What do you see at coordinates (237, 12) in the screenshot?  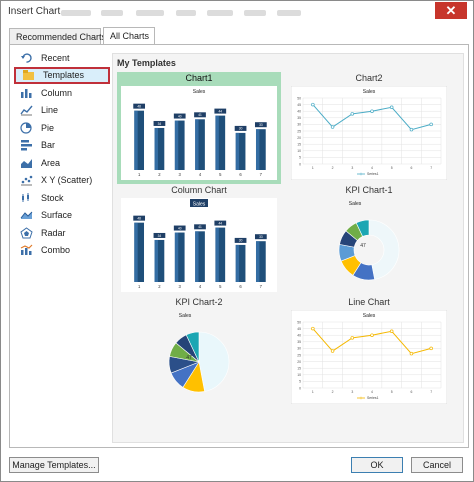 I see `title-bar: Insert Chart ✕` at bounding box center [237, 12].